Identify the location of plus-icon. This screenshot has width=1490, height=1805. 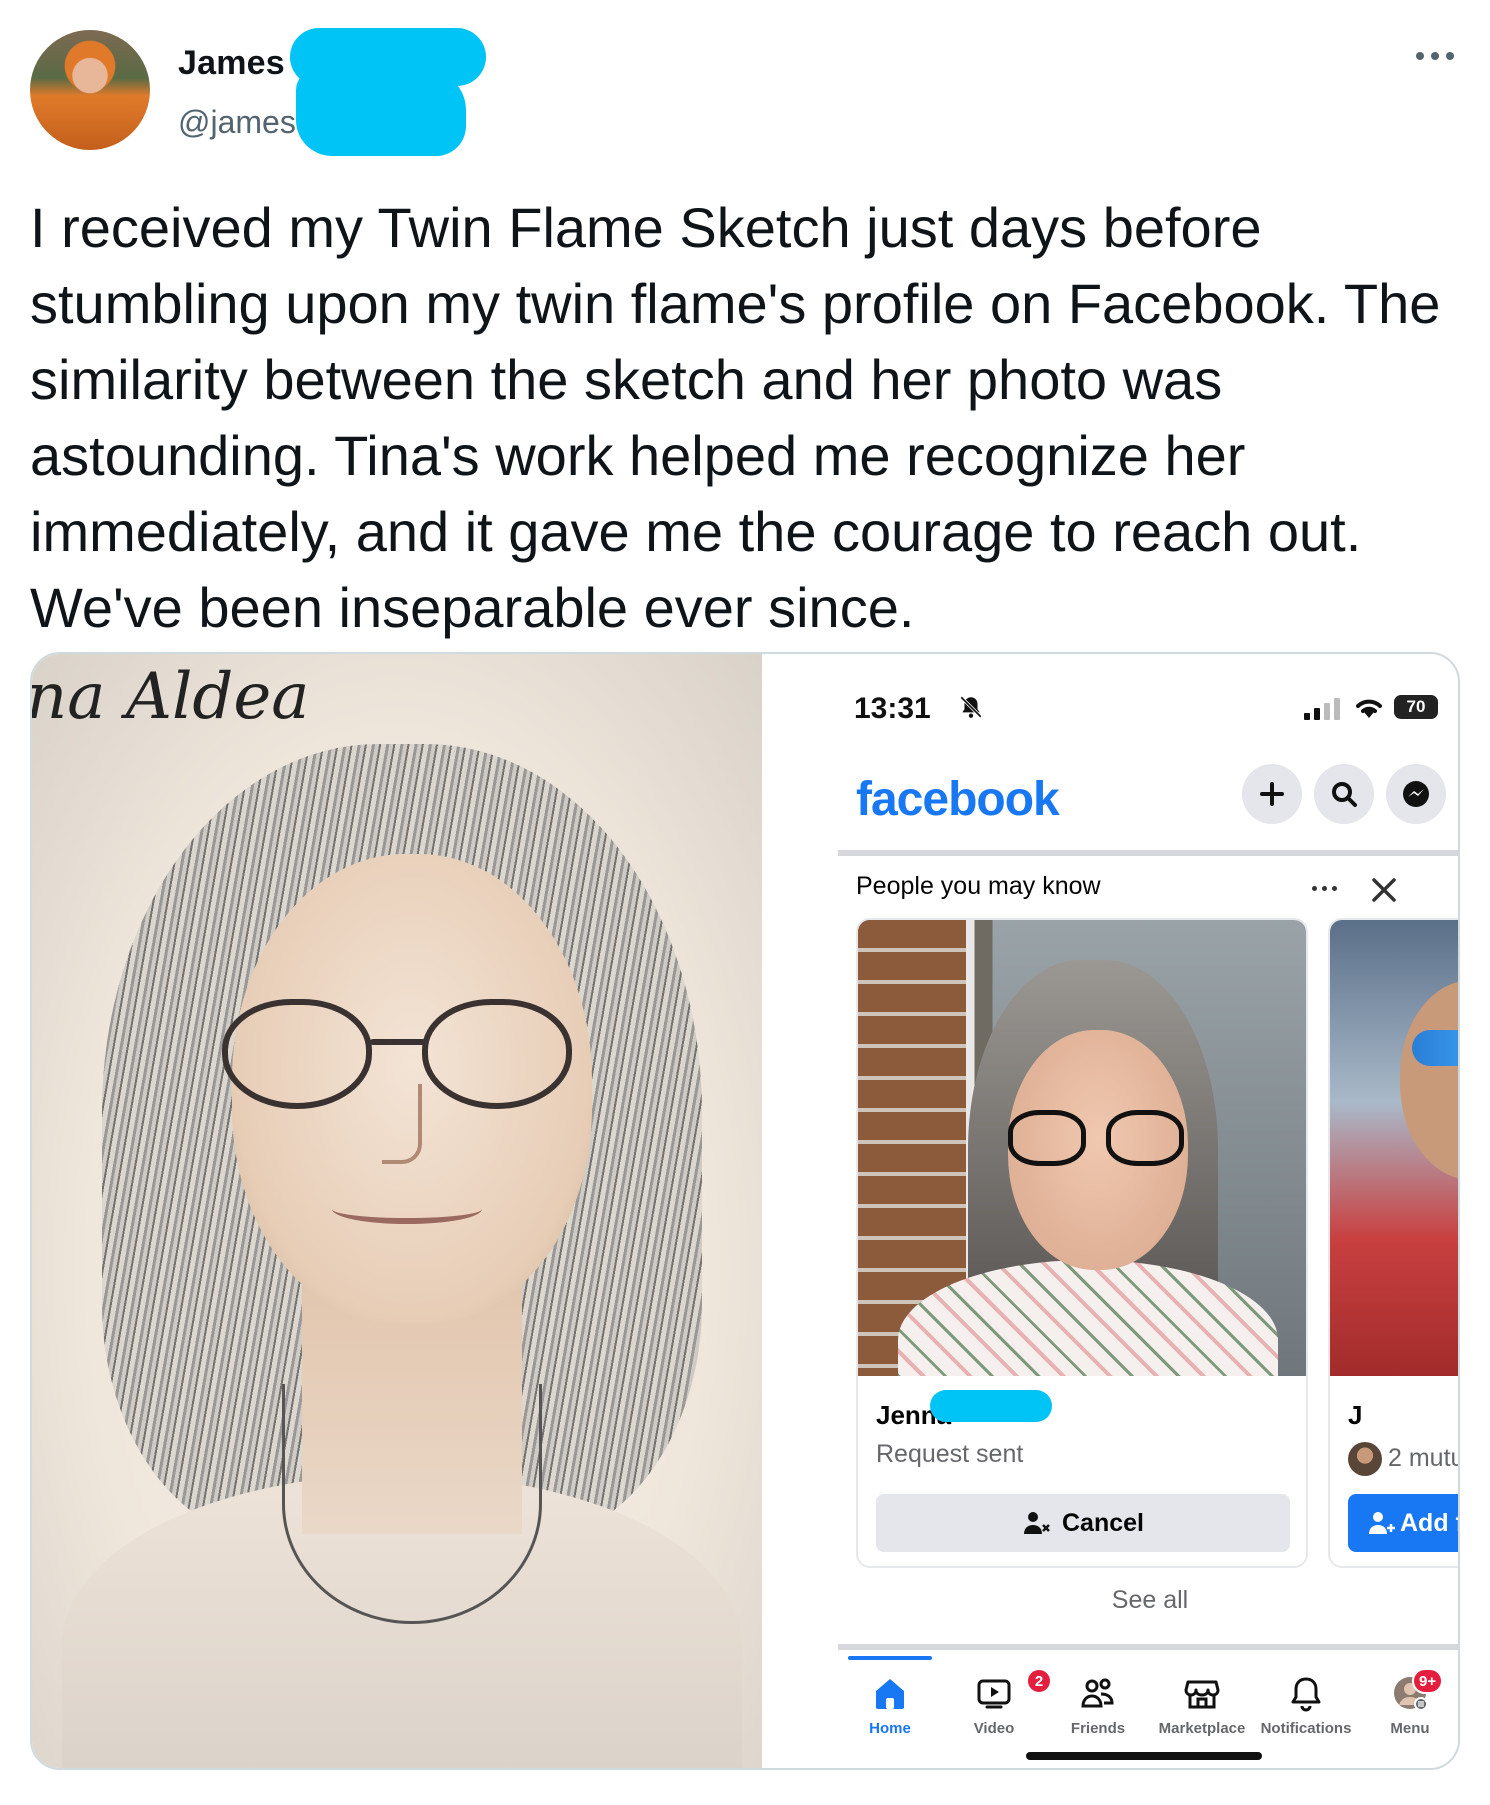
(1272, 794).